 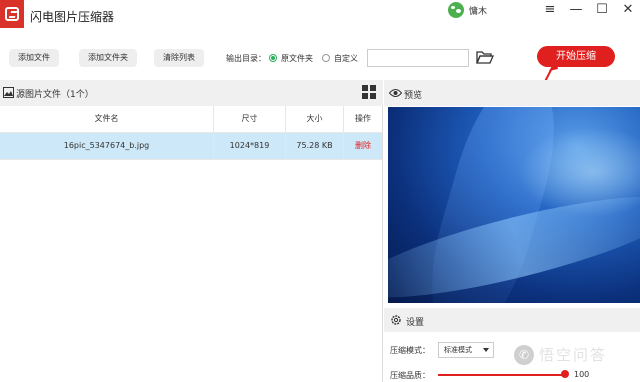 I want to click on image-icon, so click(x=8, y=92).